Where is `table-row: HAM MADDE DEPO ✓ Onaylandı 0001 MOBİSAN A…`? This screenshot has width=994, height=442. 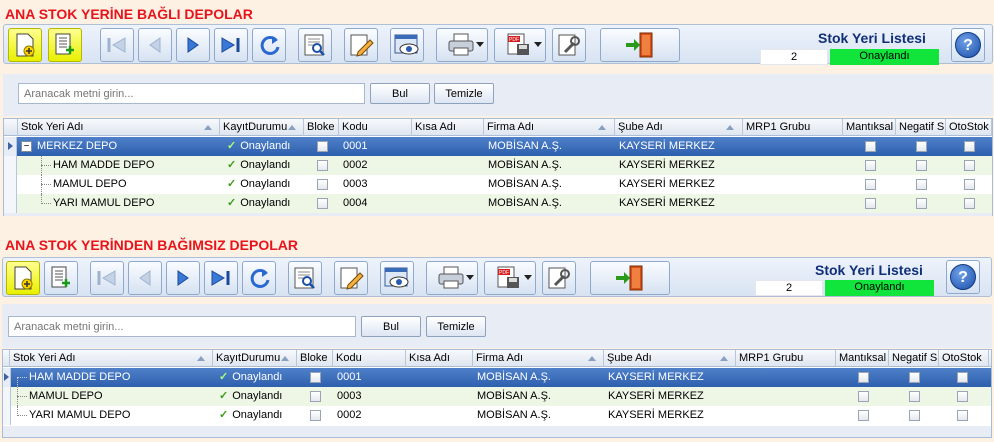
table-row: HAM MADDE DEPO ✓ Onaylandı 0001 MOBİSAN A… is located at coordinates (497, 377).